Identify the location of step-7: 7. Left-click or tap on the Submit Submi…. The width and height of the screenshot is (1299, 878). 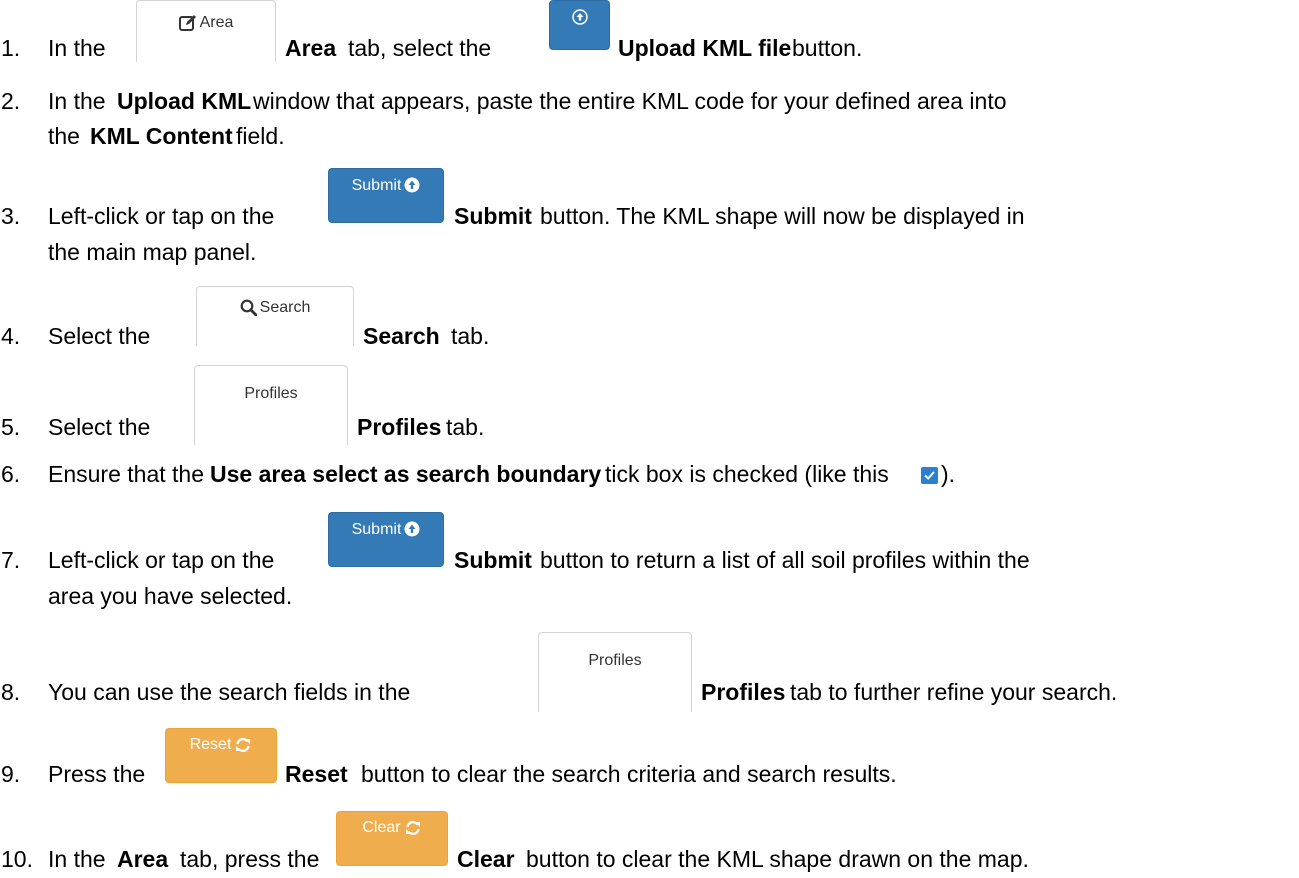
(649, 560).